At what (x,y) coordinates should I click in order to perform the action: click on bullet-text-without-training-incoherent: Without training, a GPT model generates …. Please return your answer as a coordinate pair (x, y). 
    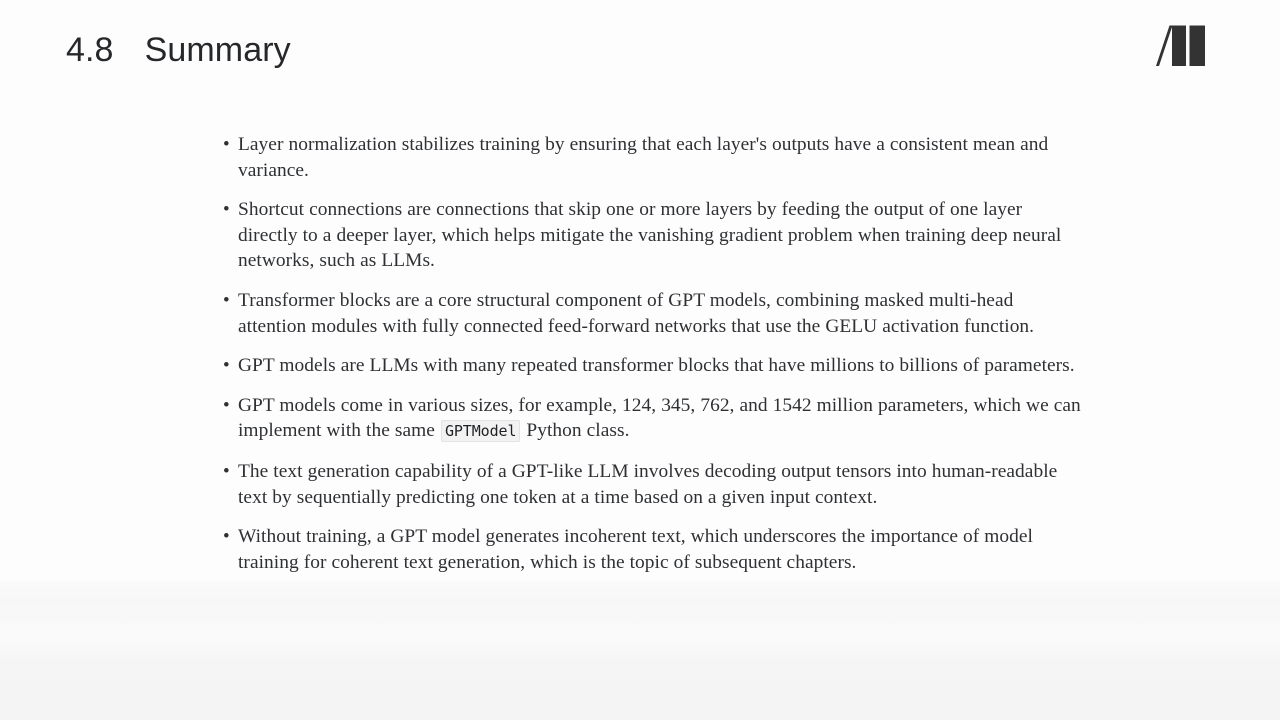
    Looking at the image, I should click on (635, 549).